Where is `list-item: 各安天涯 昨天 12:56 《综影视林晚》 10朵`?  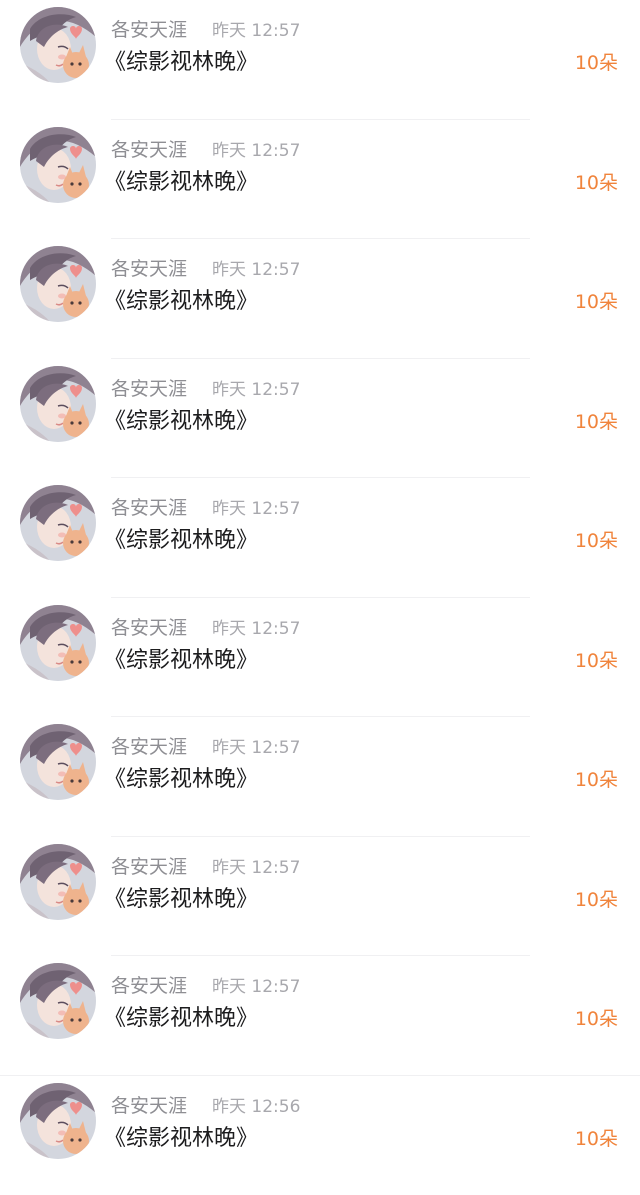
list-item: 各安天涯 昨天 12:56 《综影视林晚》 10朵 is located at coordinates (320, 1135).